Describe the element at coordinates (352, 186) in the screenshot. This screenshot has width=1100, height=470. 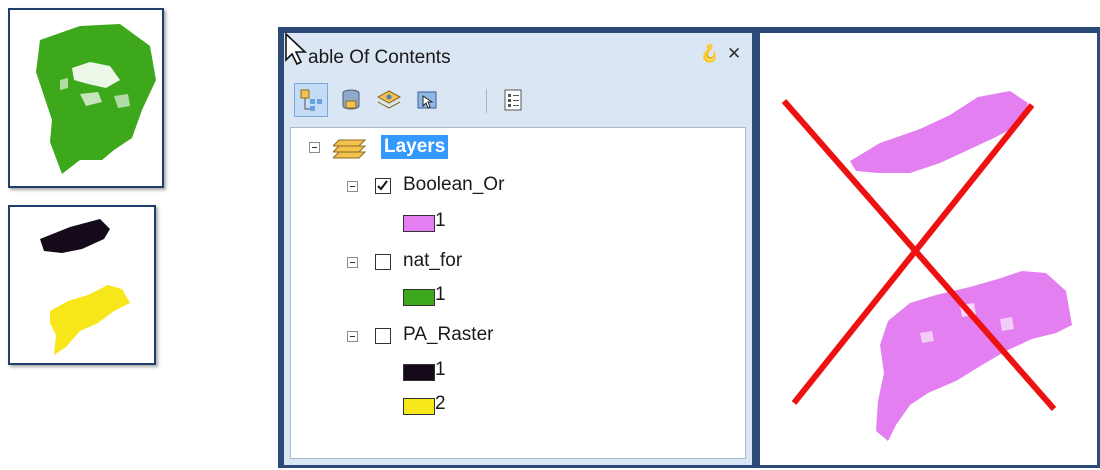
I see `boolean-or-collapse-toggle` at that location.